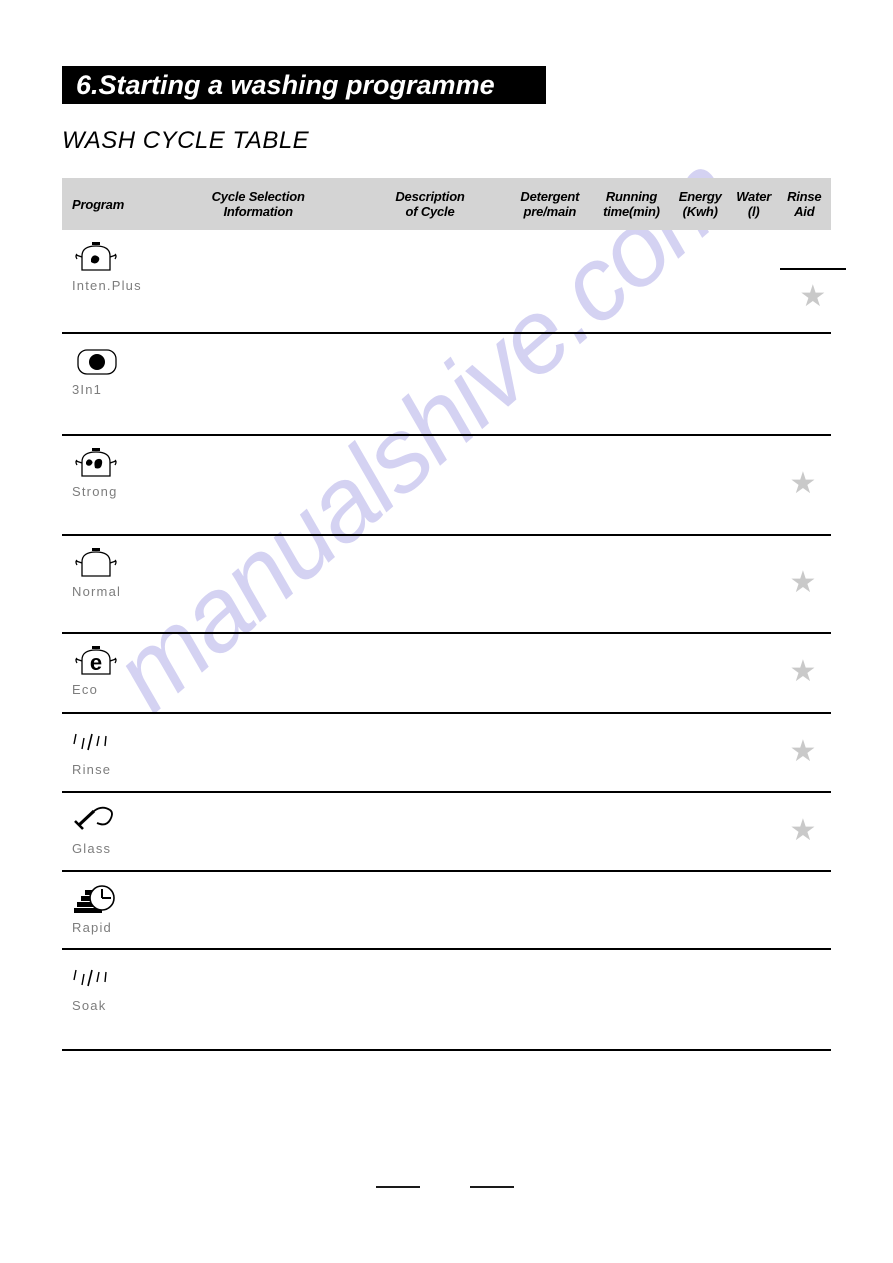 This screenshot has width=893, height=1263. I want to click on table-row: Normal ★, so click(446, 585).